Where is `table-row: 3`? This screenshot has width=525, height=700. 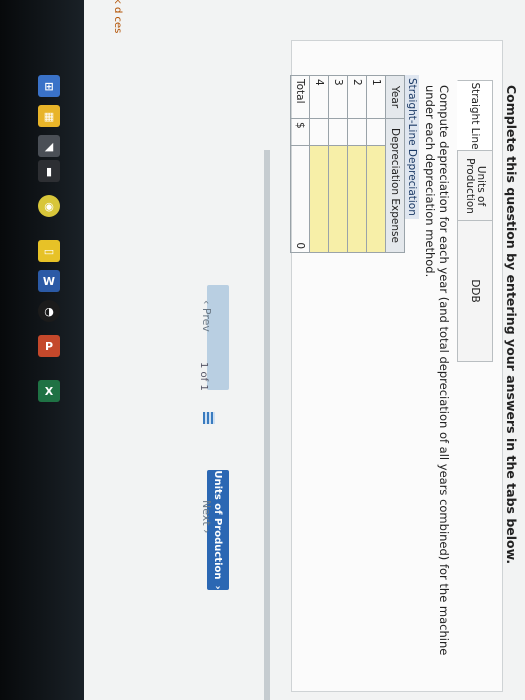
table-row: 3 is located at coordinates (338, 164).